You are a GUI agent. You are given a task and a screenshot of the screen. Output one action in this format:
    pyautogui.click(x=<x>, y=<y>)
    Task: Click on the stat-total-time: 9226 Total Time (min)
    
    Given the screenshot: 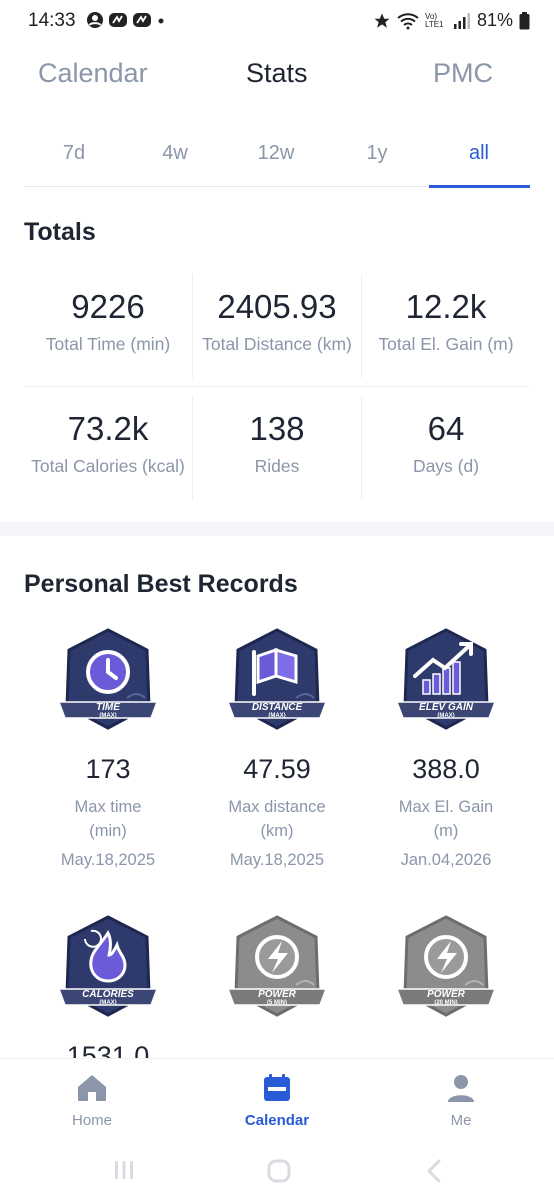 What is the action you would take?
    pyautogui.click(x=108, y=321)
    